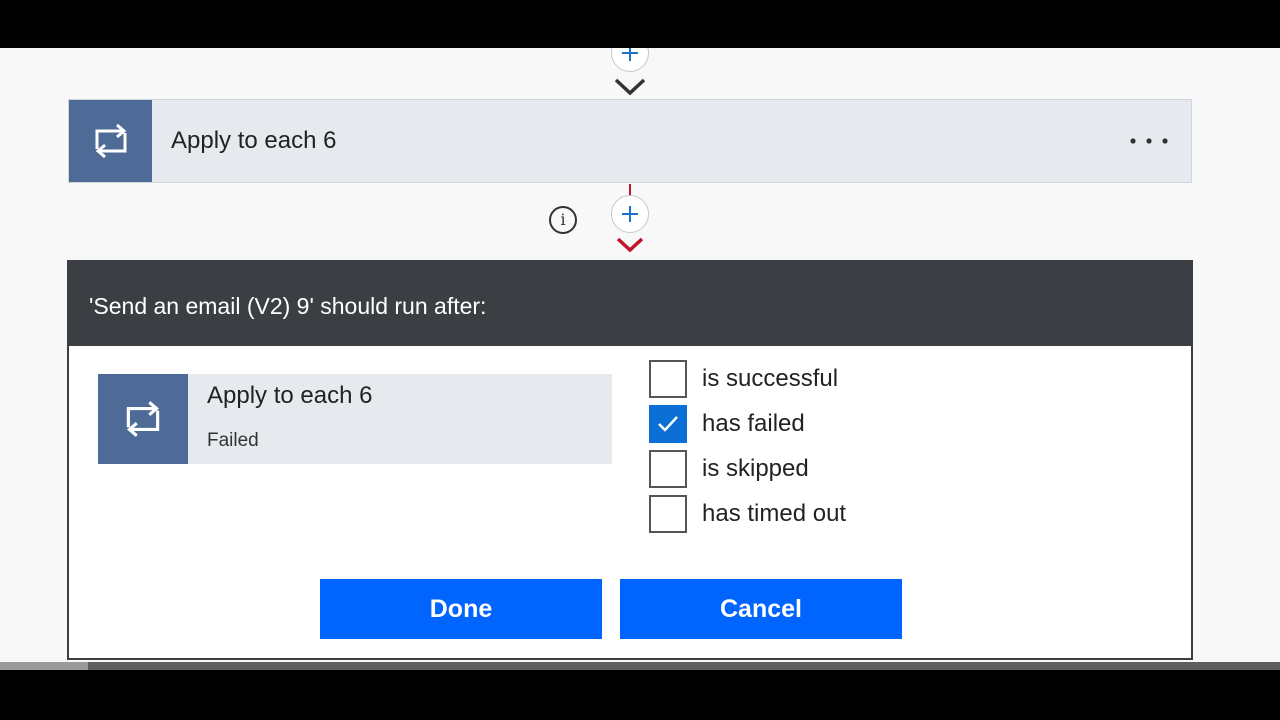 Image resolution: width=1280 pixels, height=720 pixels. I want to click on apply-to-each-card: Apply to each 6, so click(630, 141).